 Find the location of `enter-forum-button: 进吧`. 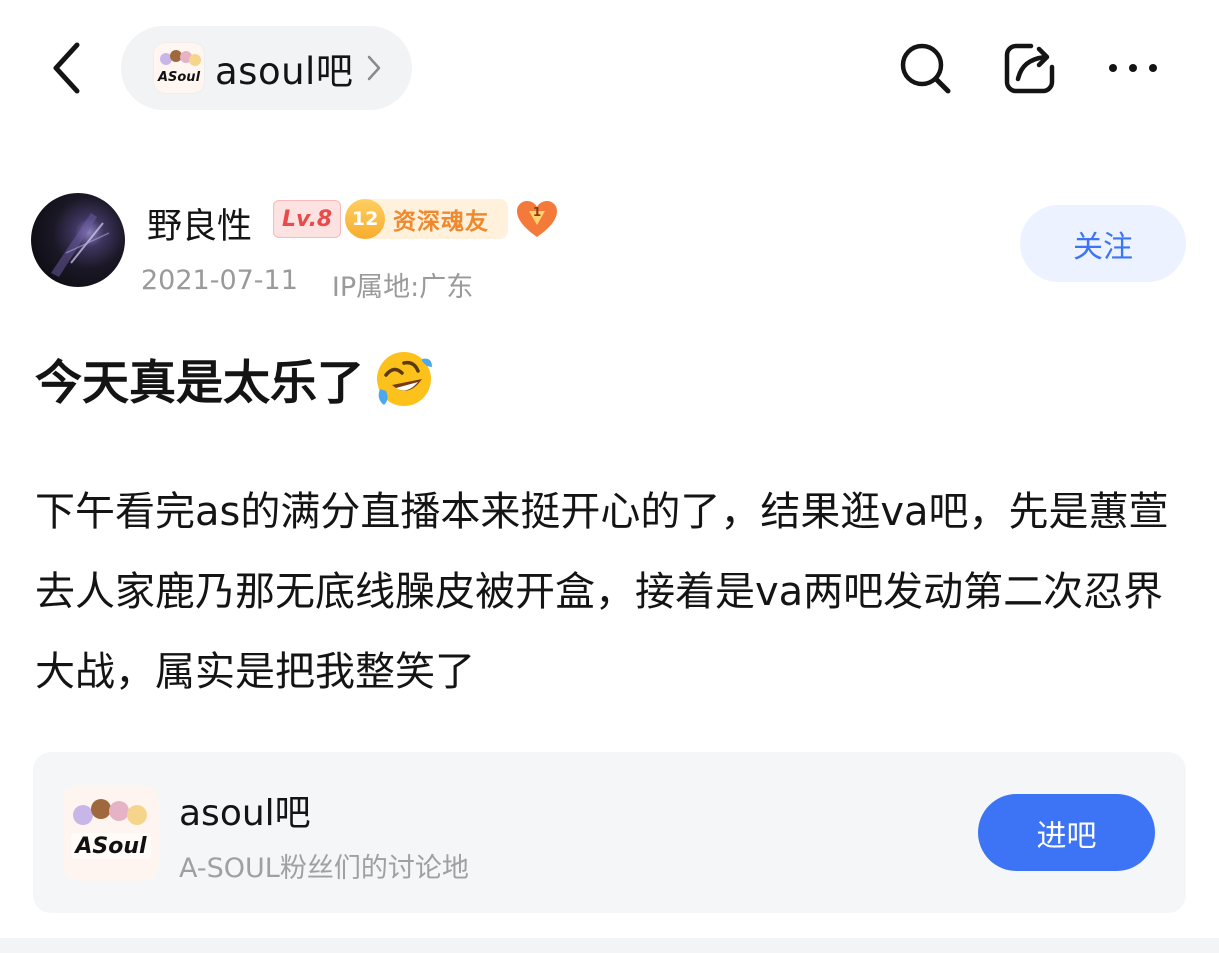

enter-forum-button: 进吧 is located at coordinates (1066, 832).